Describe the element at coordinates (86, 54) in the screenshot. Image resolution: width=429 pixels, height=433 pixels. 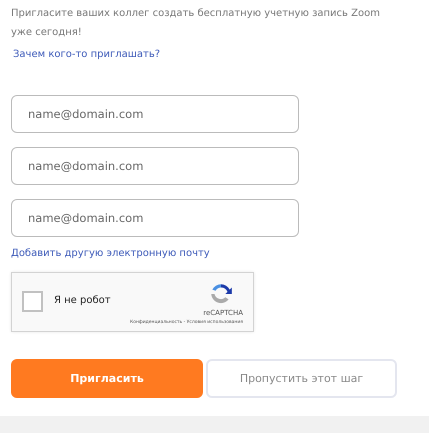
I see `why-invite-link: Зачем кого-то приглашать?` at that location.